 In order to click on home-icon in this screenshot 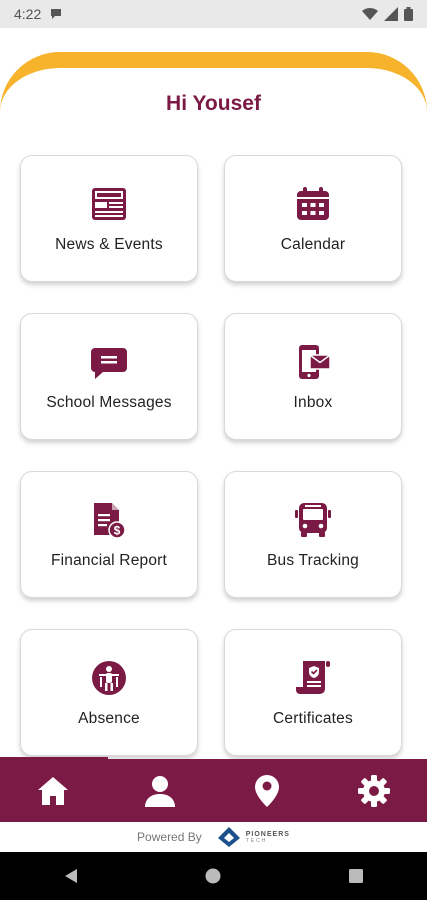, I will do `click(53, 790)`.